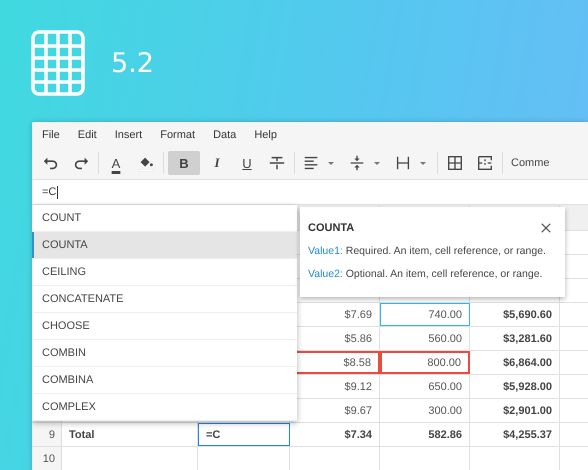  Describe the element at coordinates (47, 434) in the screenshot. I see `row-number: 9` at that location.